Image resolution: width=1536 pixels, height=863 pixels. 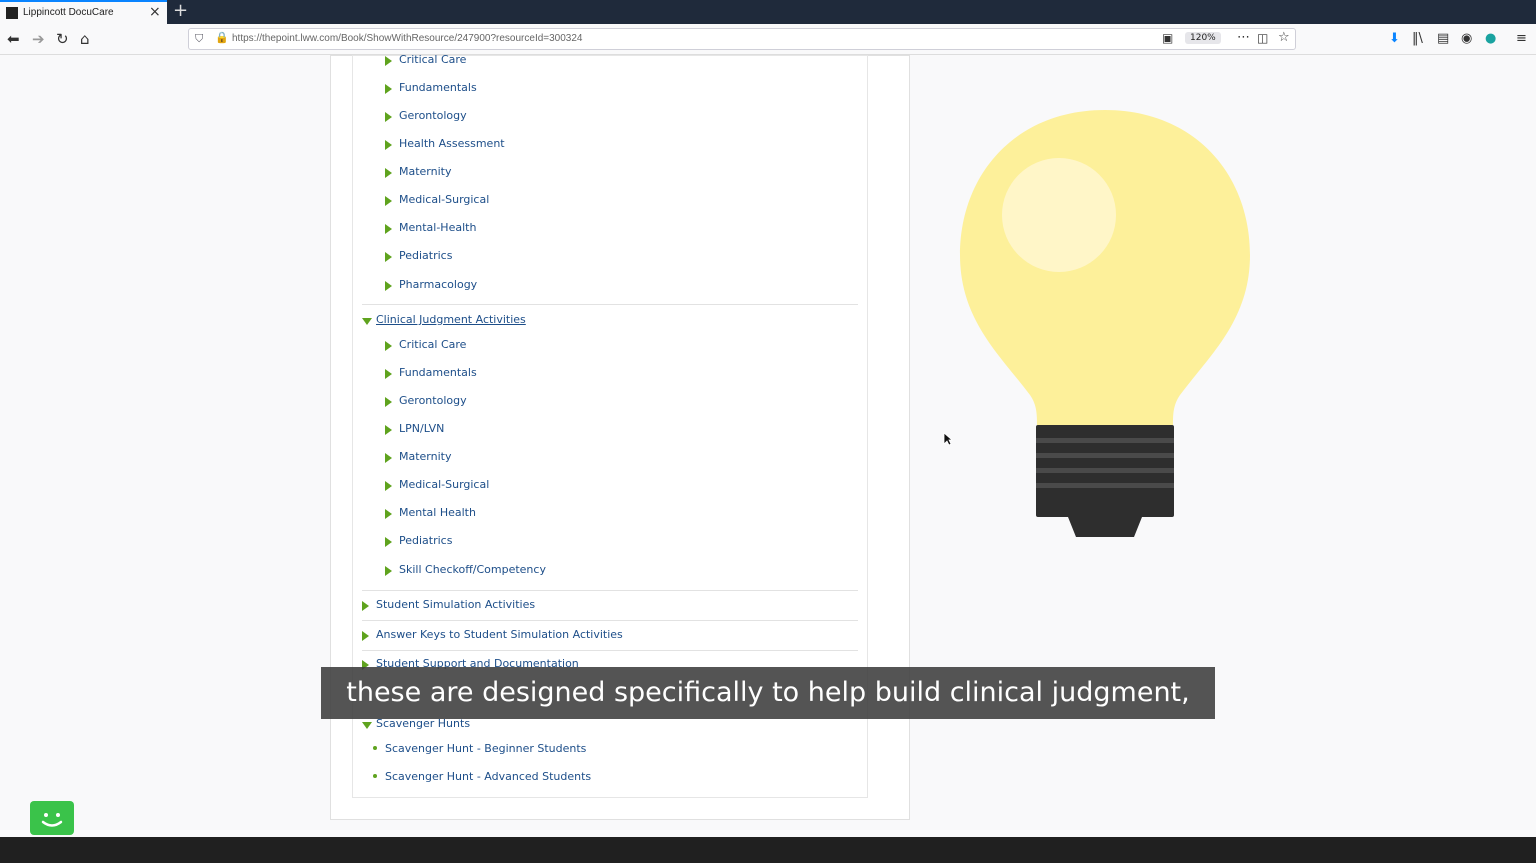 What do you see at coordinates (12, 13) in the screenshot?
I see `site-favicon-icon` at bounding box center [12, 13].